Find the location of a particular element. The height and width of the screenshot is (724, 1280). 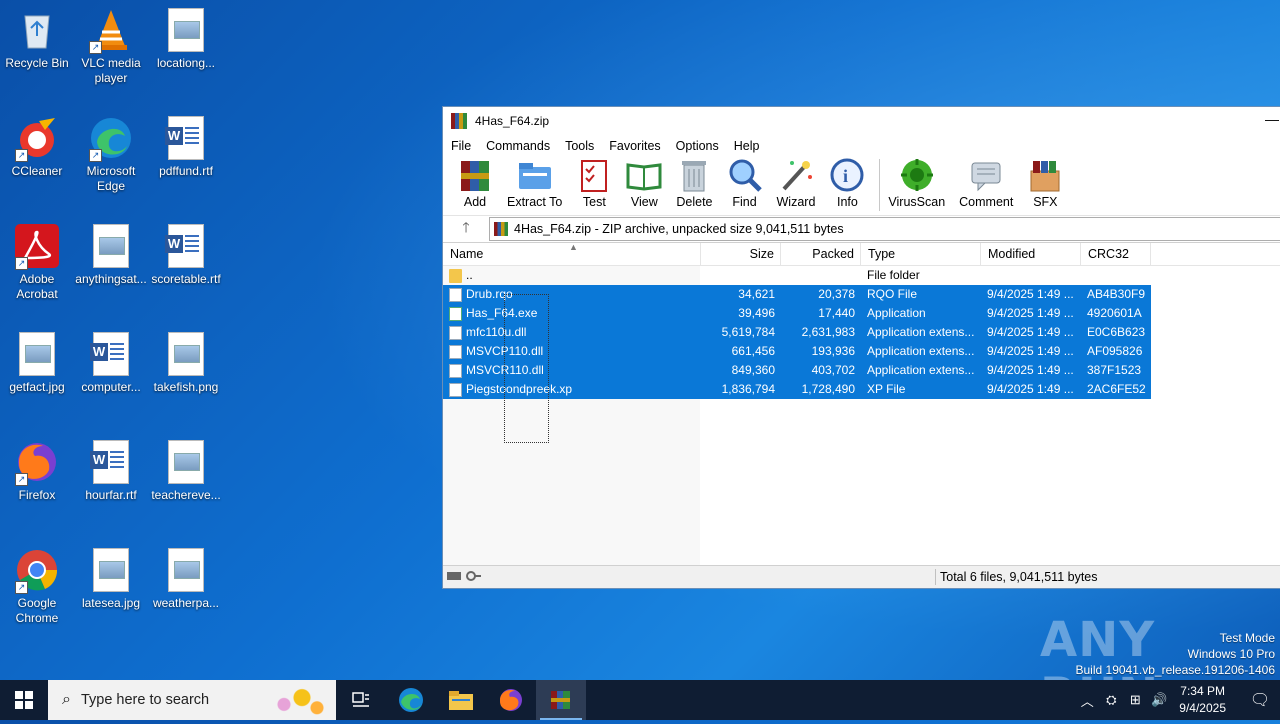

delete-button: Delete is located at coordinates (694, 183).